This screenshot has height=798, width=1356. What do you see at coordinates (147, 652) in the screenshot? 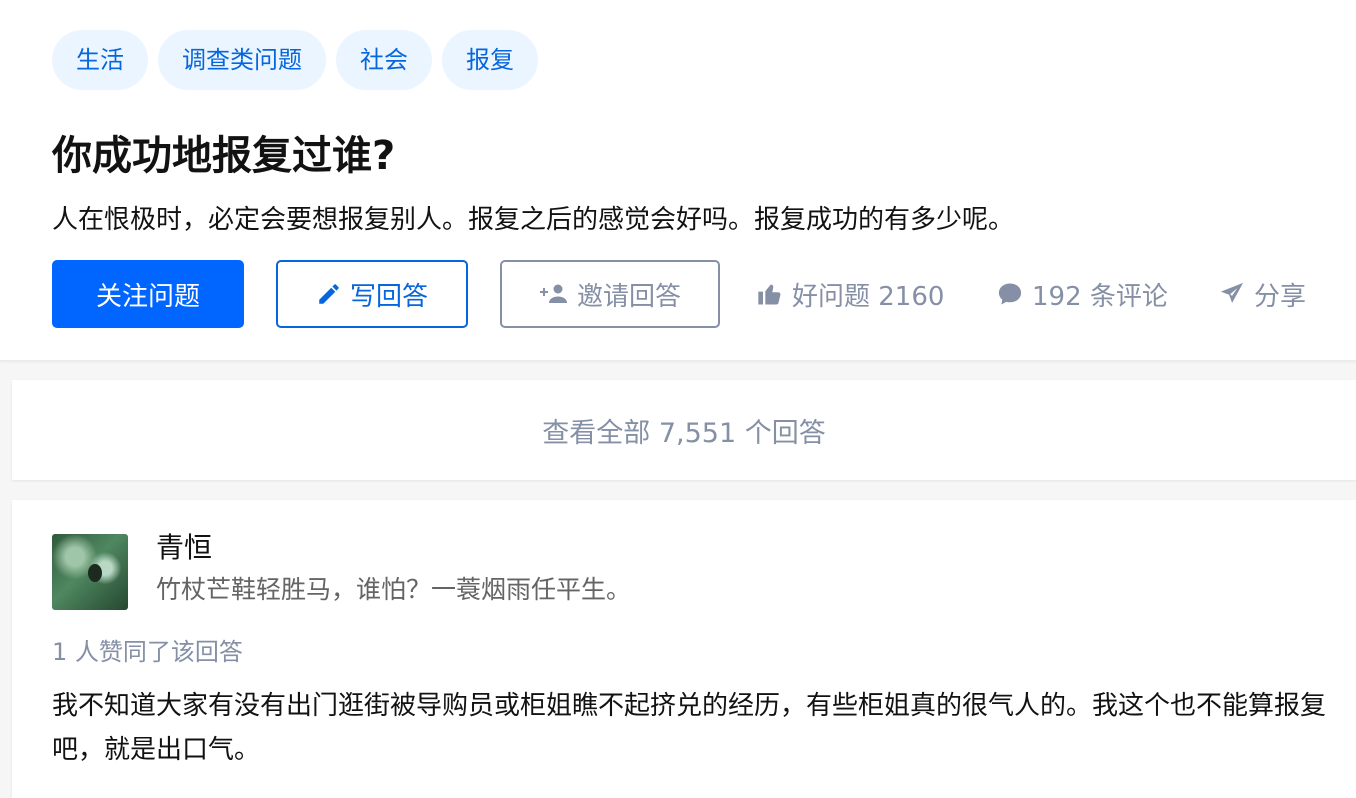
I see `vote-count-info: 1 人赞同了该回答` at bounding box center [147, 652].